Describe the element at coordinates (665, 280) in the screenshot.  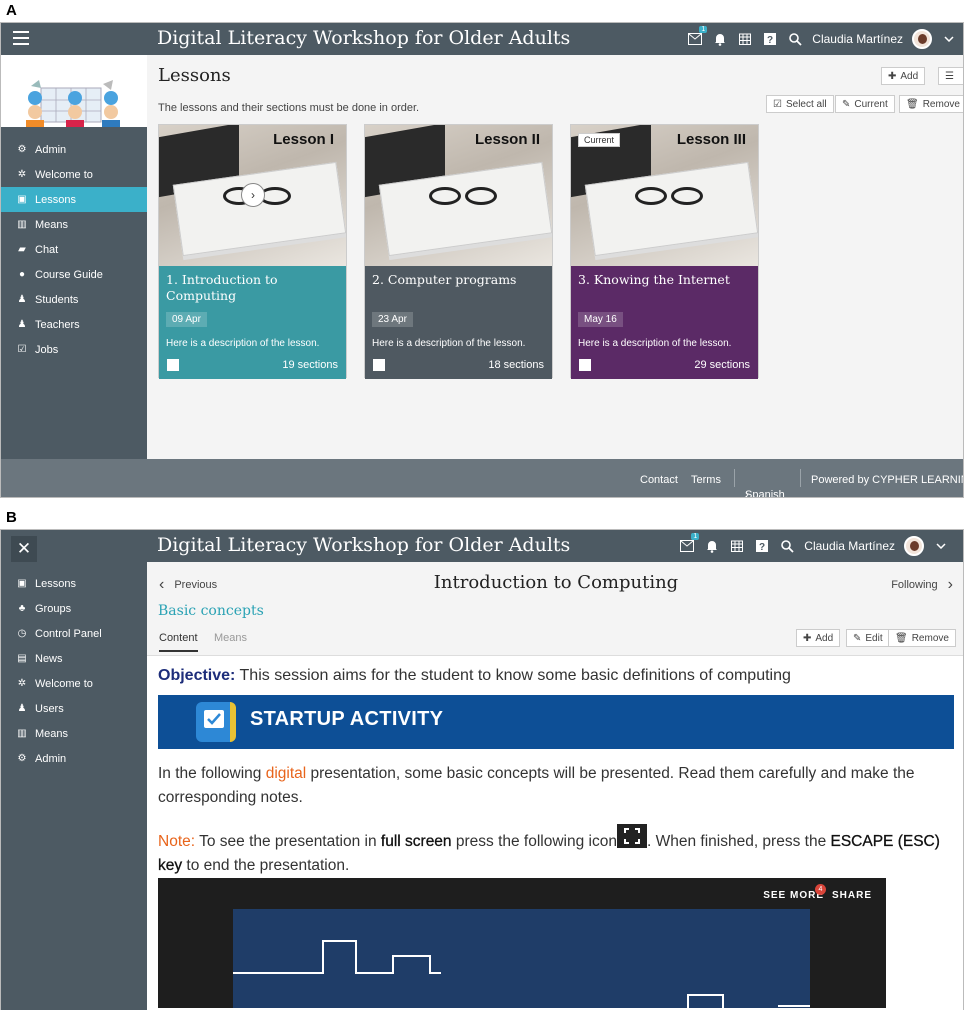
I see `lesson-title: 3. Knowing the Internet` at that location.